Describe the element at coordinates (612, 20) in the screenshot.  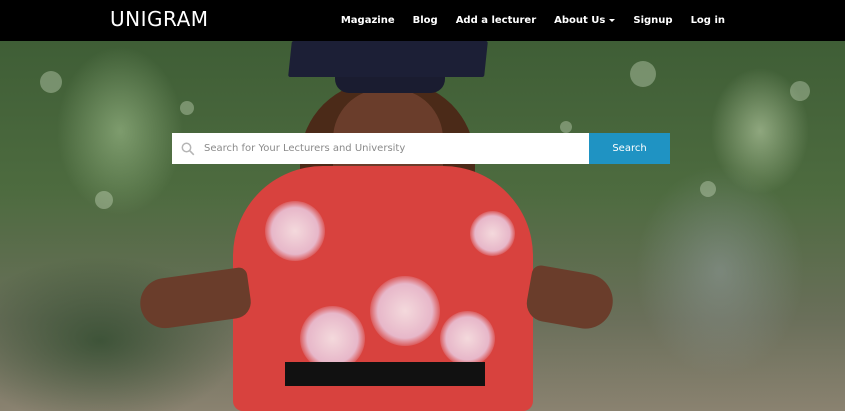
I see `caret-down-icon` at that location.